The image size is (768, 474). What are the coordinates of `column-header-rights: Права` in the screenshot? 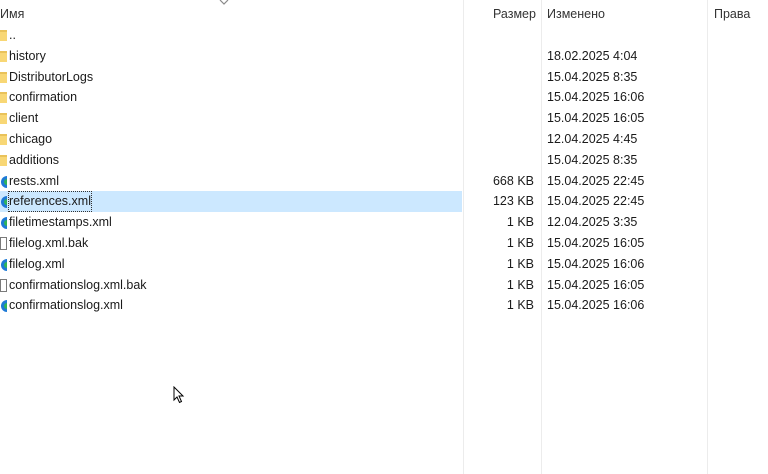 It's located at (732, 14).